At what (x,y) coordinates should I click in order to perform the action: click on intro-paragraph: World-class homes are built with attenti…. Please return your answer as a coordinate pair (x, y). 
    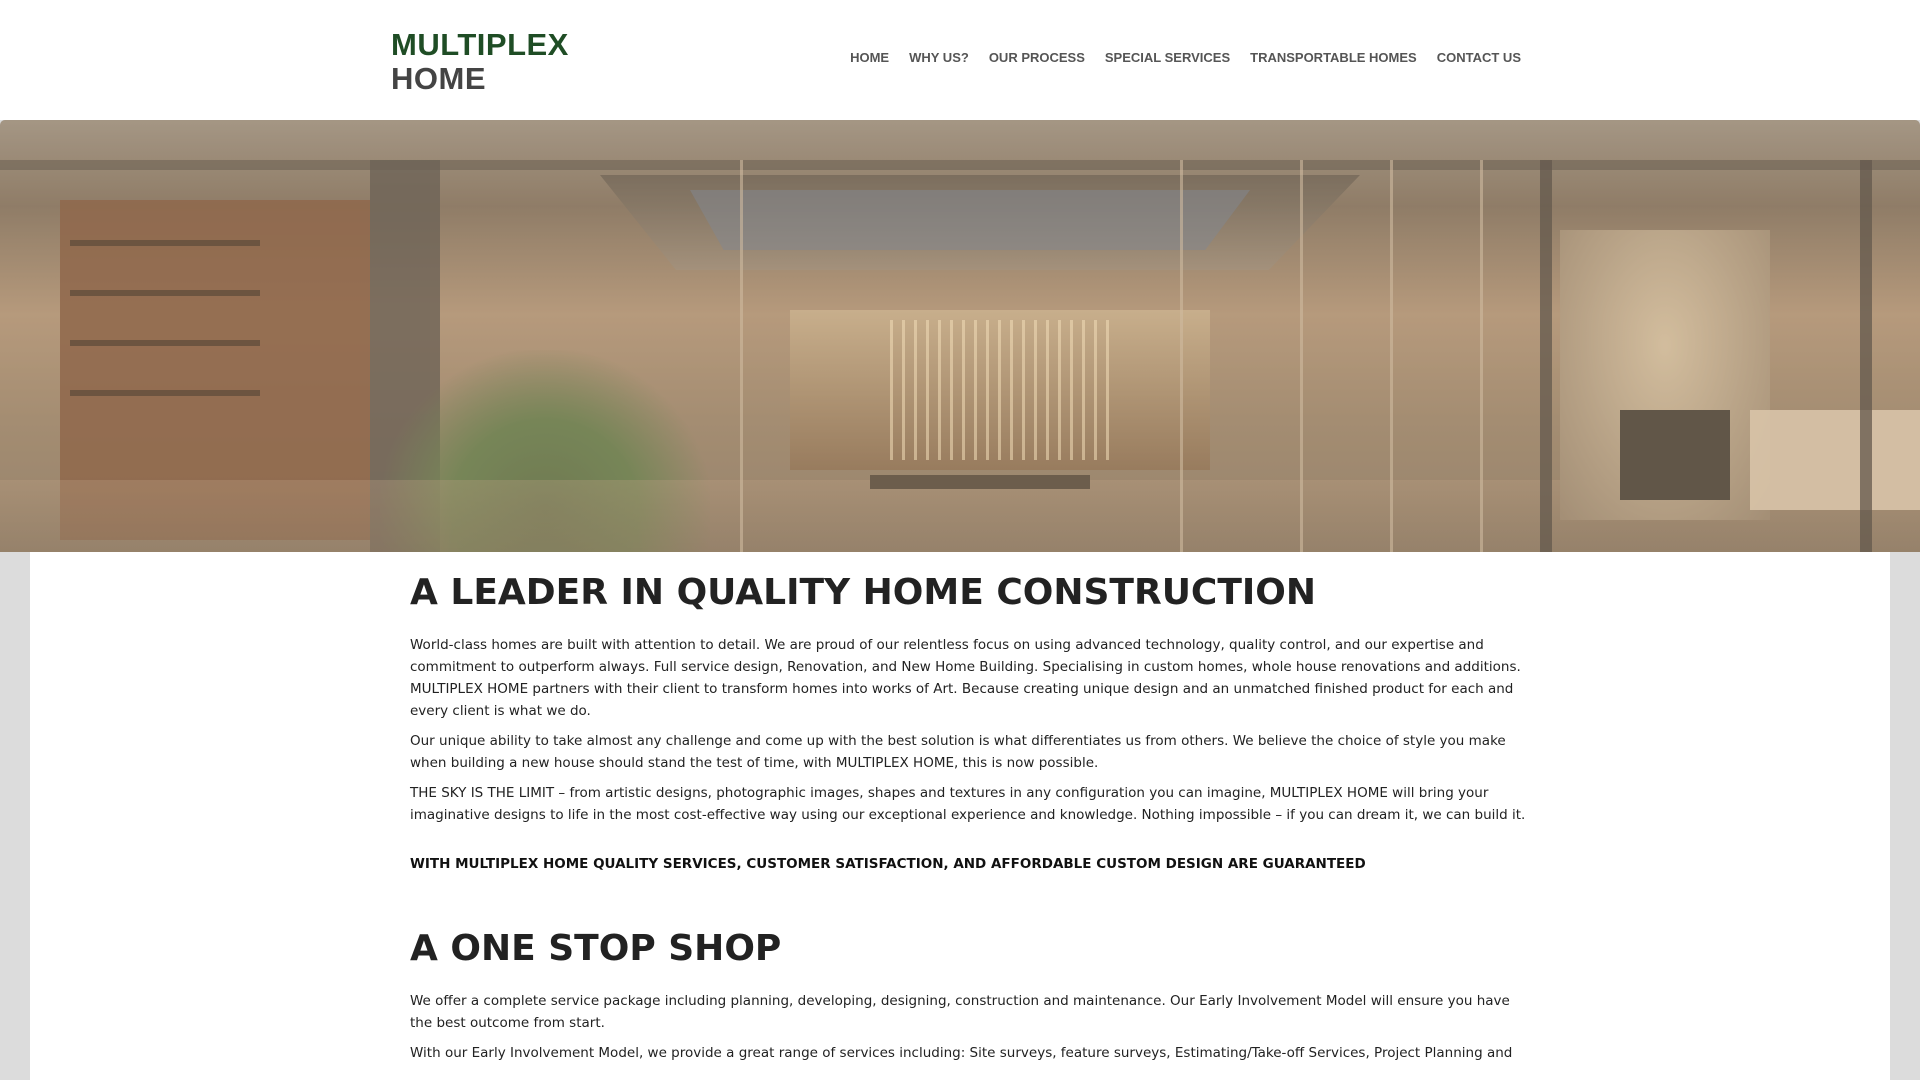
    Looking at the image, I should click on (965, 678).